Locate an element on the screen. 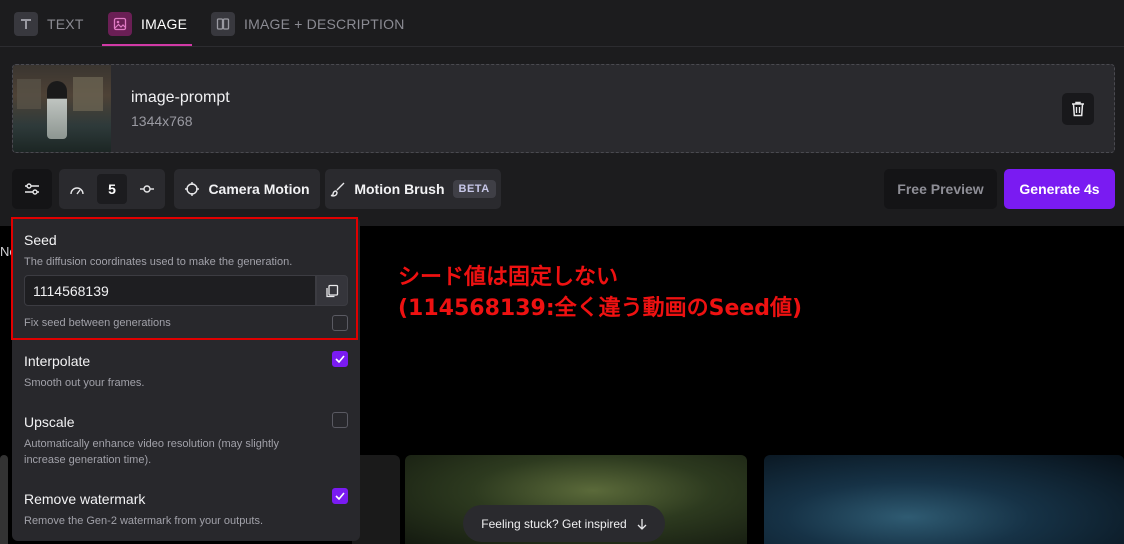 This screenshot has height=544, width=1124. trash-icon is located at coordinates (1078, 109).